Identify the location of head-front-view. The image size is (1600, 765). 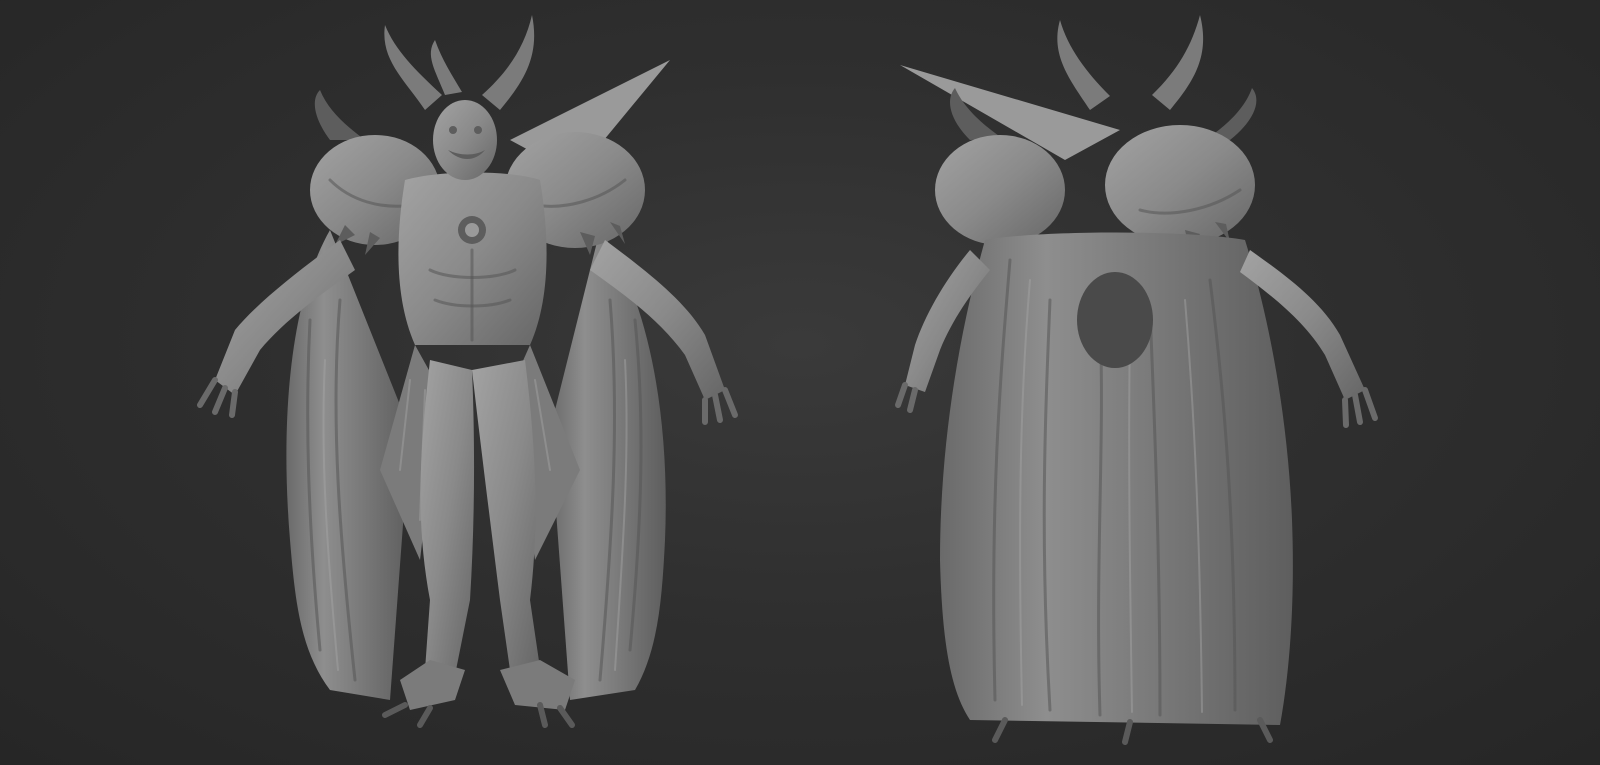
(465, 140).